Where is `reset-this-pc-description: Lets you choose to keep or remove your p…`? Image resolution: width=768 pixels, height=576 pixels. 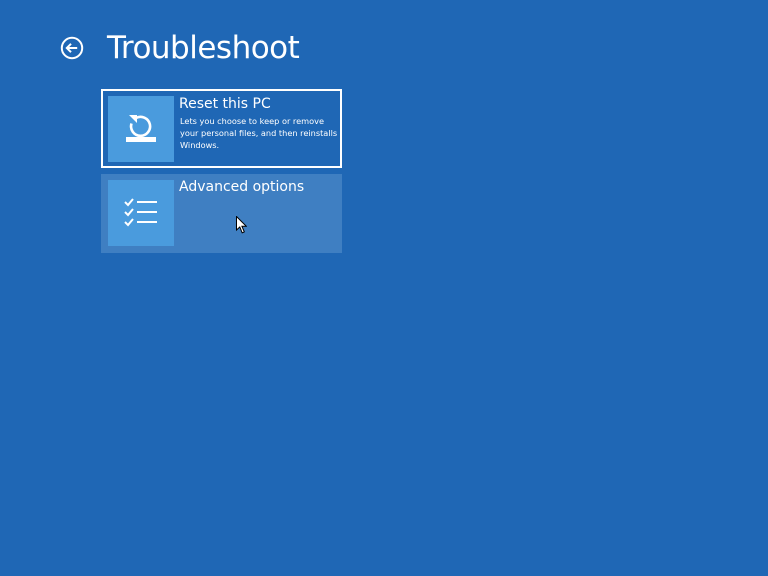
reset-this-pc-description: Lets you choose to keep or remove your p… is located at coordinates (259, 133).